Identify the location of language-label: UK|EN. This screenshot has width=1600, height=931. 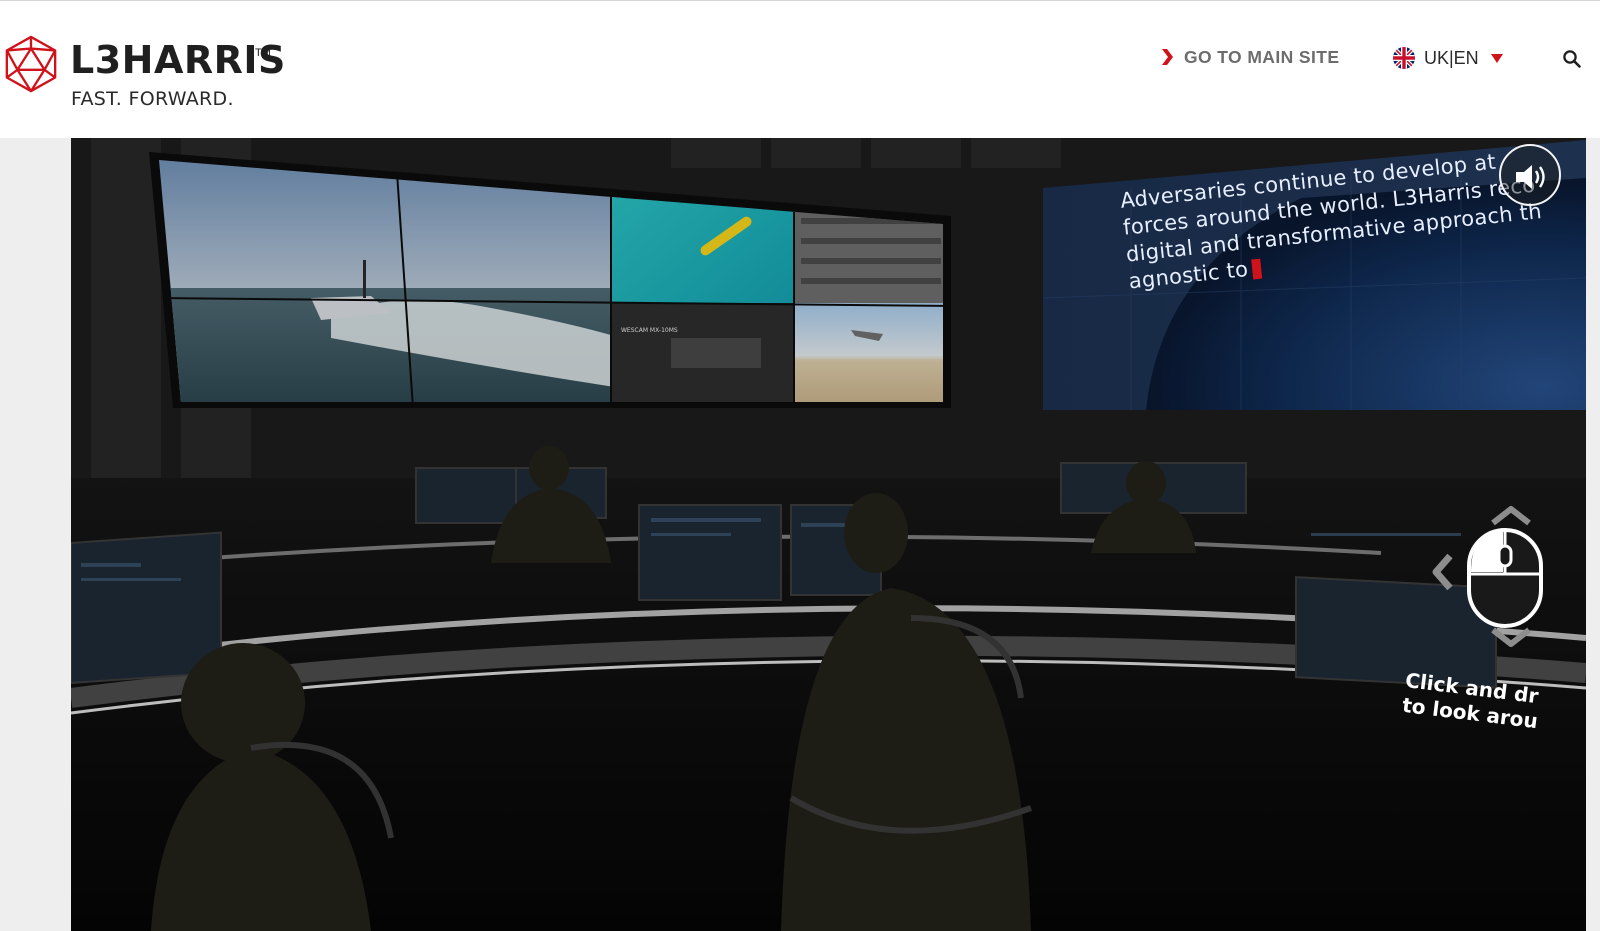
(1451, 57).